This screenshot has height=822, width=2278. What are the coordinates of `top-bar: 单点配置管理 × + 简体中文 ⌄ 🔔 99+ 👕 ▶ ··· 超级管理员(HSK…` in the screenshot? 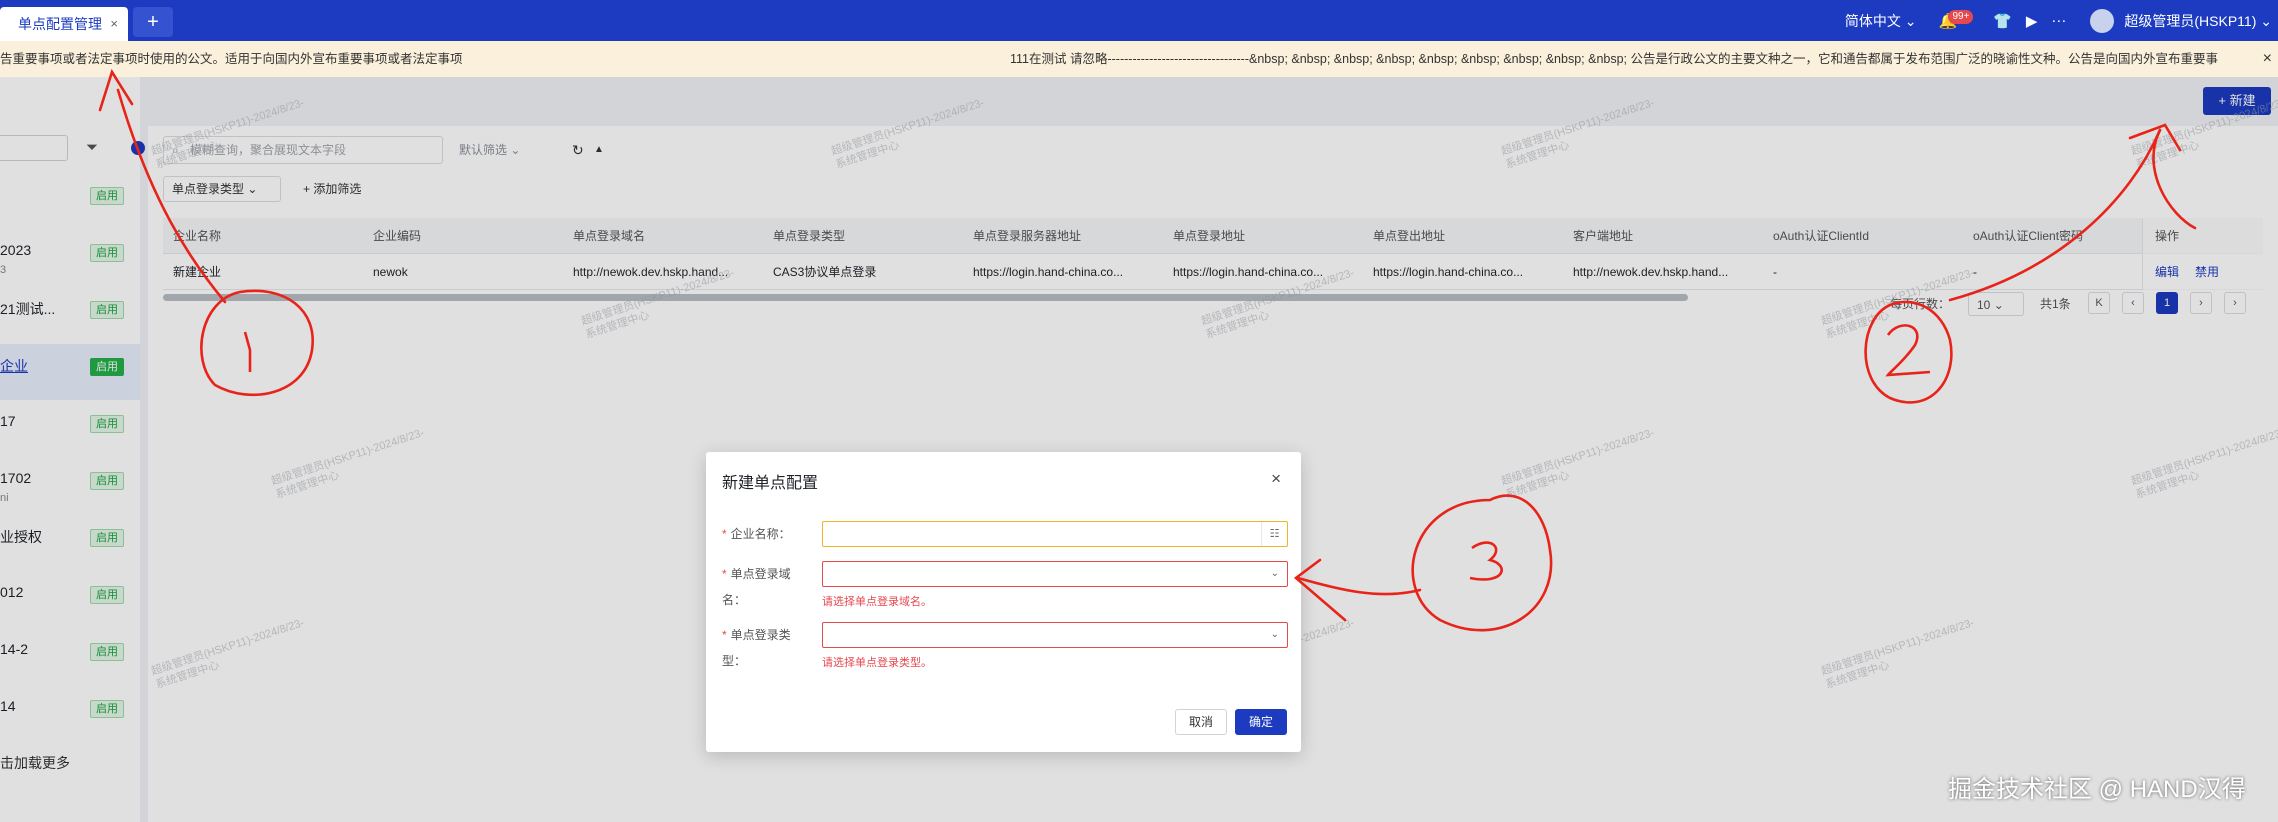 It's located at (1139, 20).